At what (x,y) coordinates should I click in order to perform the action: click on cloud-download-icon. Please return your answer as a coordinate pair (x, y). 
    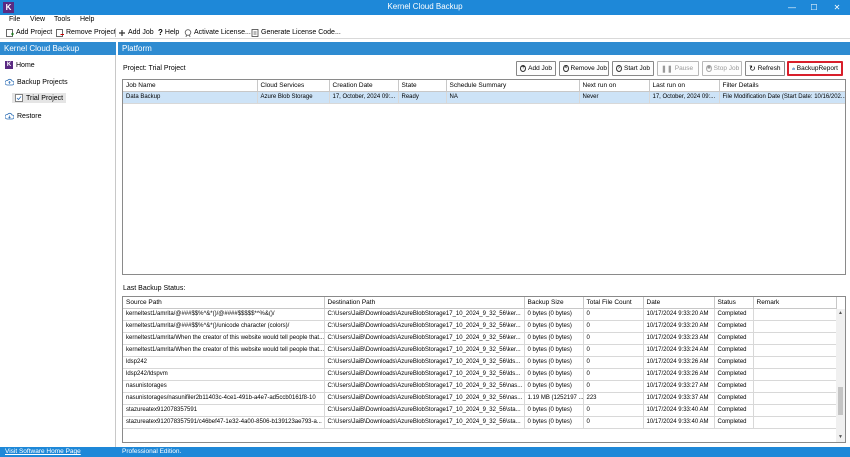
    Looking at the image, I should click on (9, 116).